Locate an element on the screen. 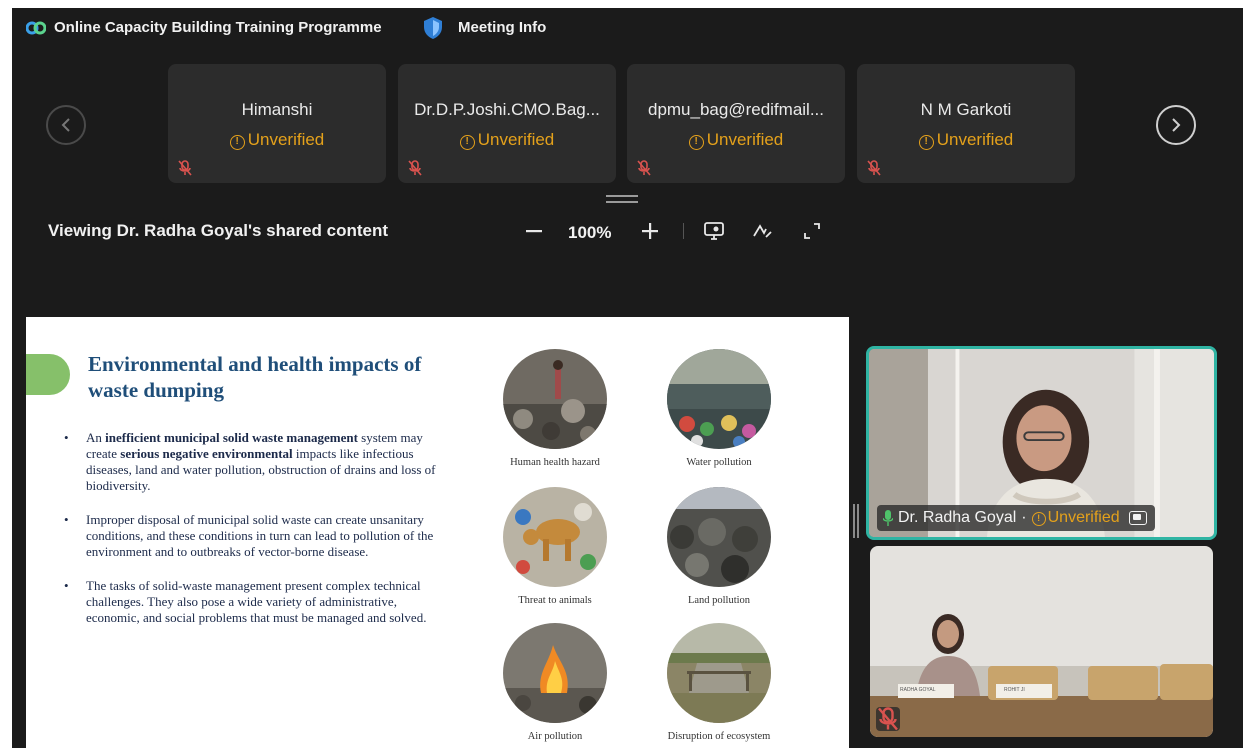 The image size is (1243, 748). screen-icon is located at coordinates (714, 231).